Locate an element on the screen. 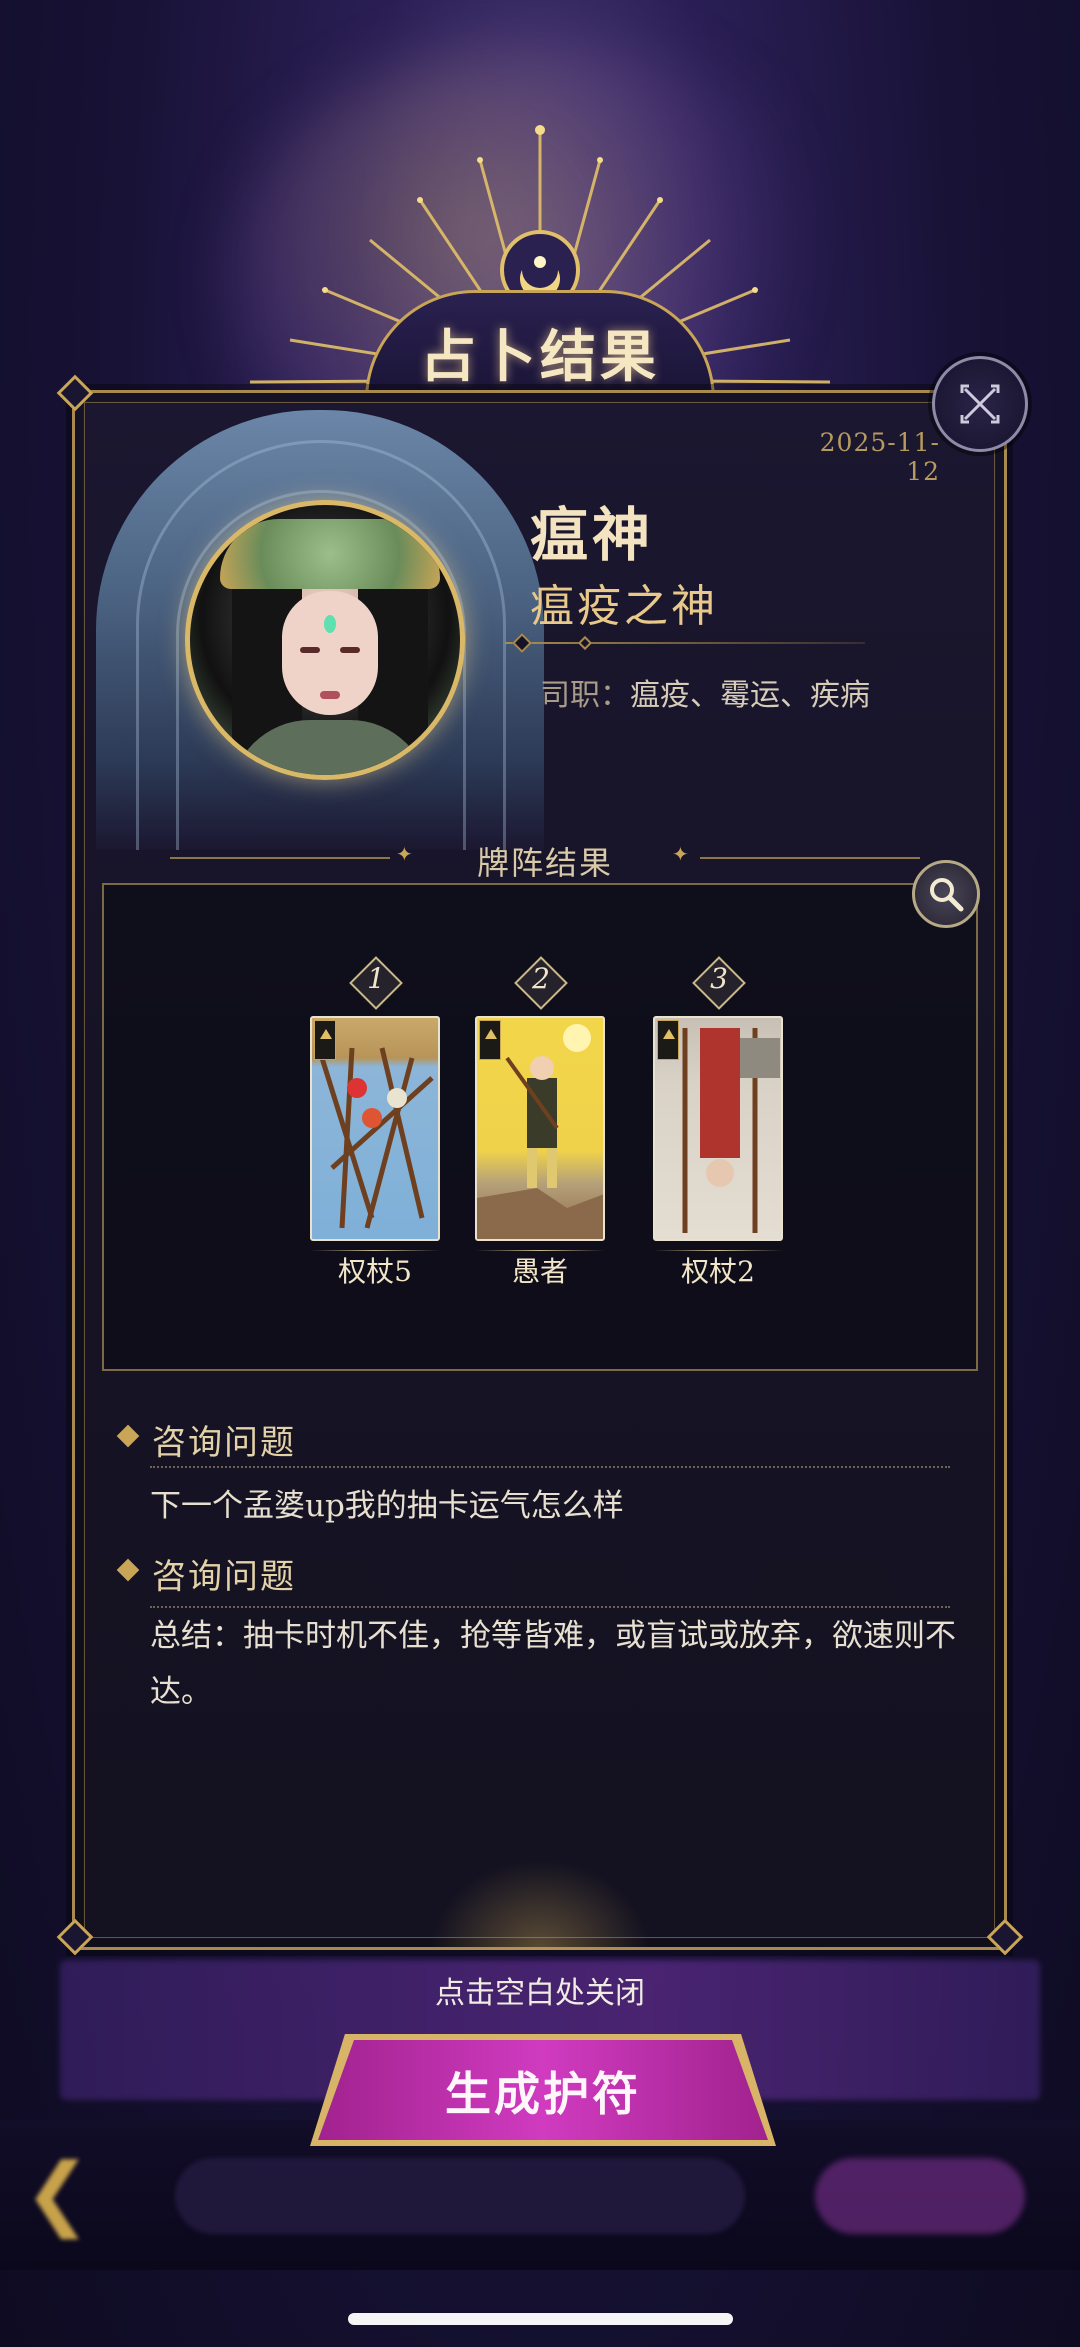 The image size is (1080, 2347). deity-title: 瘟疫之神 is located at coordinates (624, 606).